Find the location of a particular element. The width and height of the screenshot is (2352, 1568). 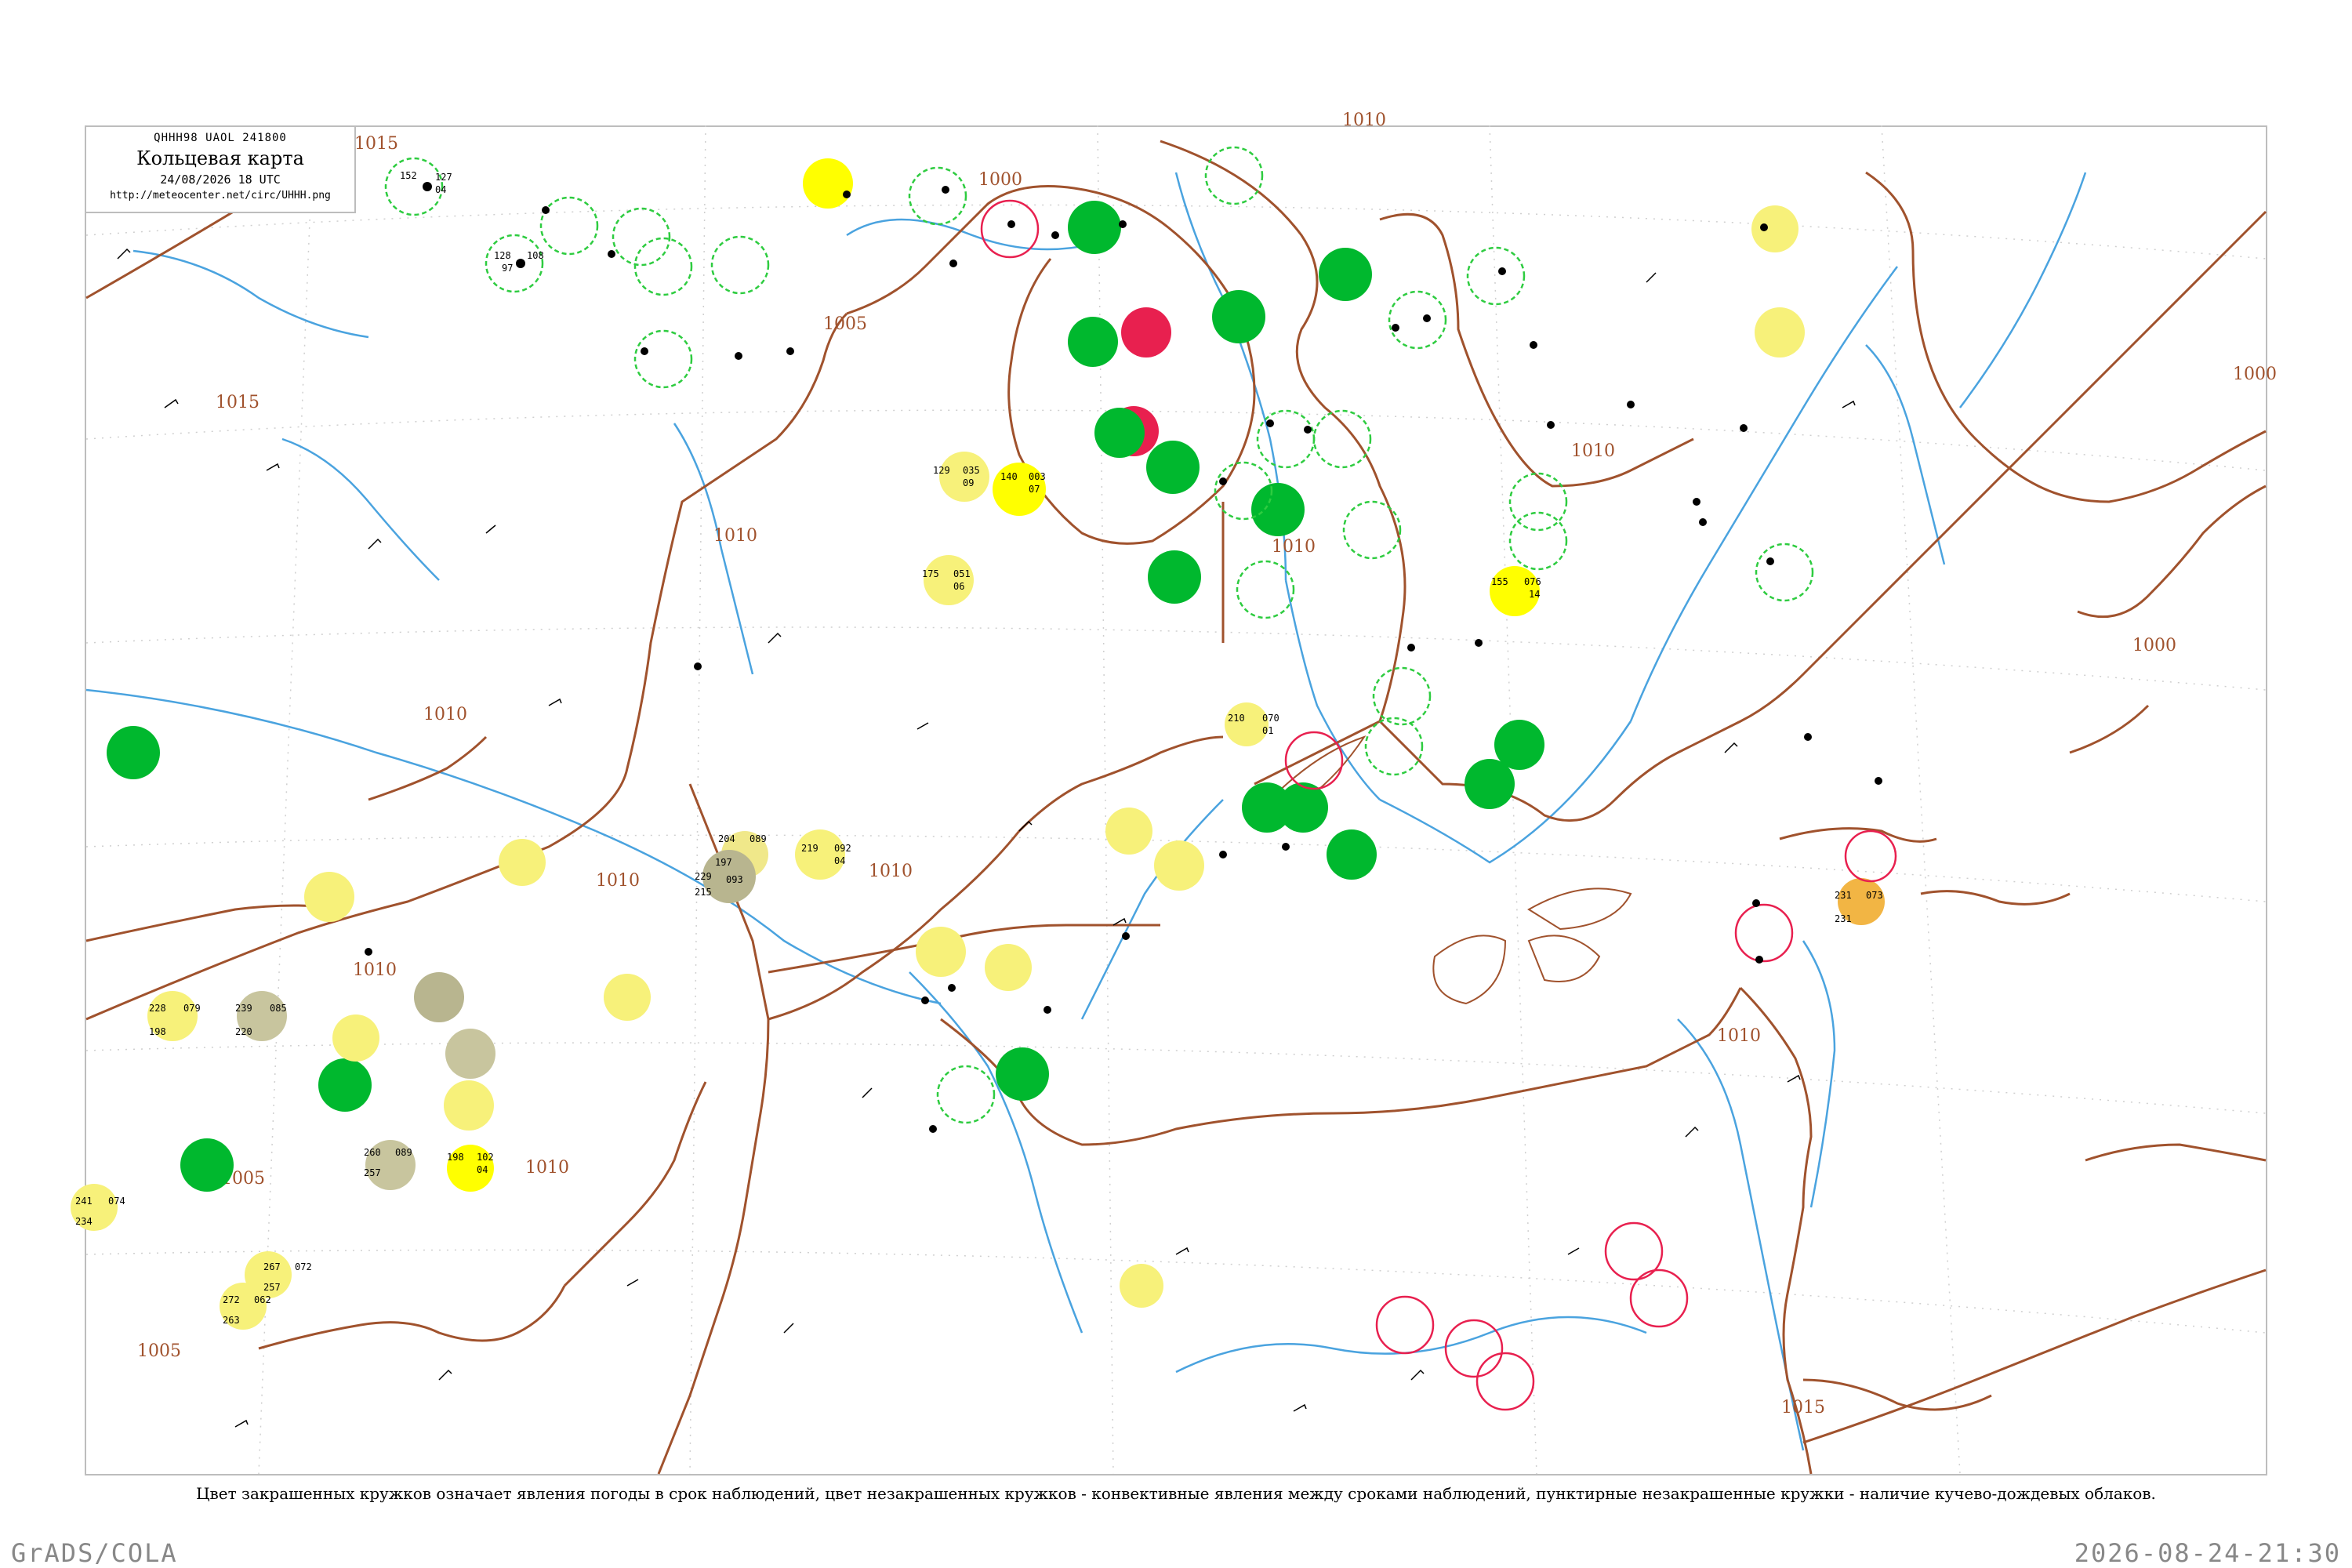

station-pressure: 155 is located at coordinates (1499, 581).